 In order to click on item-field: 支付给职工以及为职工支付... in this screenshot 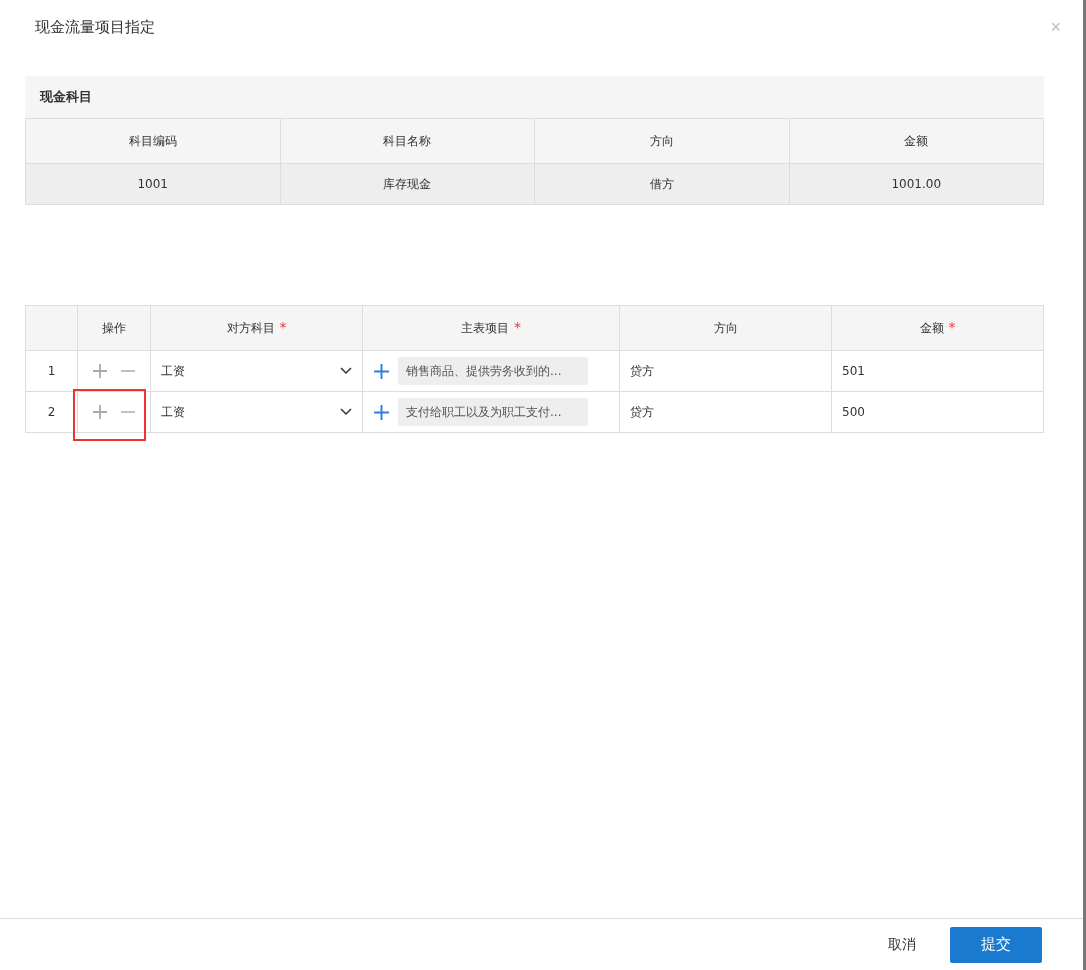, I will do `click(493, 412)`.